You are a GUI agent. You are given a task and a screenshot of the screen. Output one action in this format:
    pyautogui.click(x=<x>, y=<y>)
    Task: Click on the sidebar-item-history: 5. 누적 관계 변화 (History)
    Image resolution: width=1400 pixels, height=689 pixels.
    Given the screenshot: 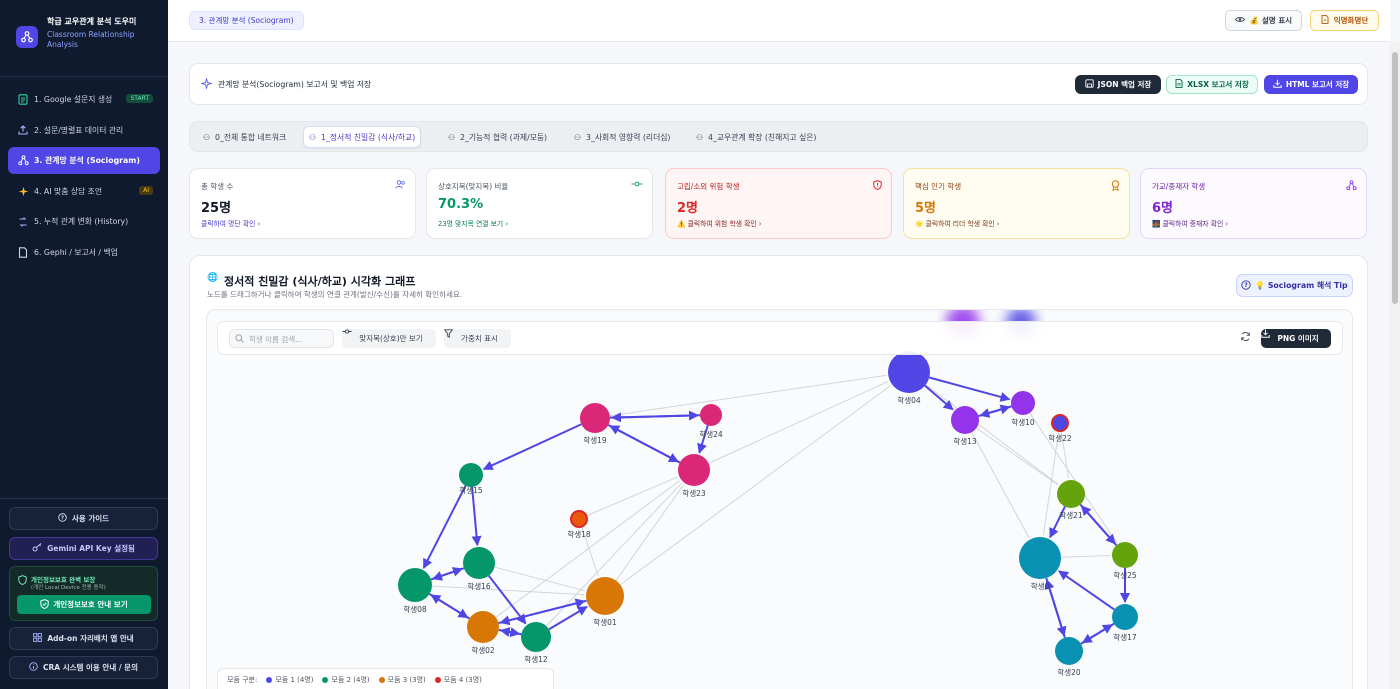 What is the action you would take?
    pyautogui.click(x=84, y=221)
    